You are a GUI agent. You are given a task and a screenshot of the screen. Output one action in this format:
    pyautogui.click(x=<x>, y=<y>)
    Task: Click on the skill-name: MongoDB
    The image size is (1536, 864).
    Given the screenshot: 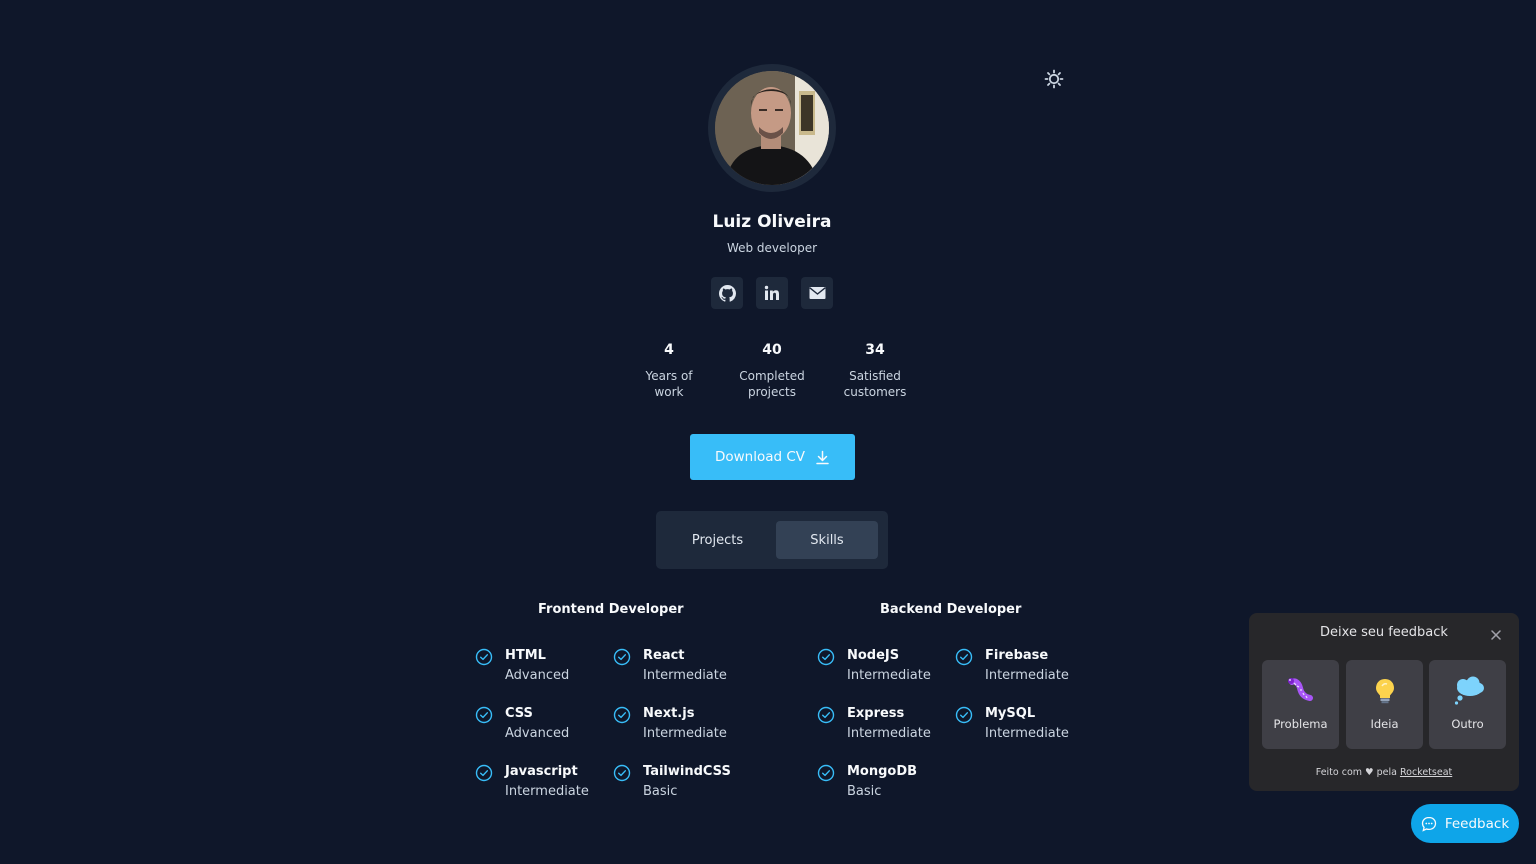 What is the action you would take?
    pyautogui.click(x=882, y=771)
    